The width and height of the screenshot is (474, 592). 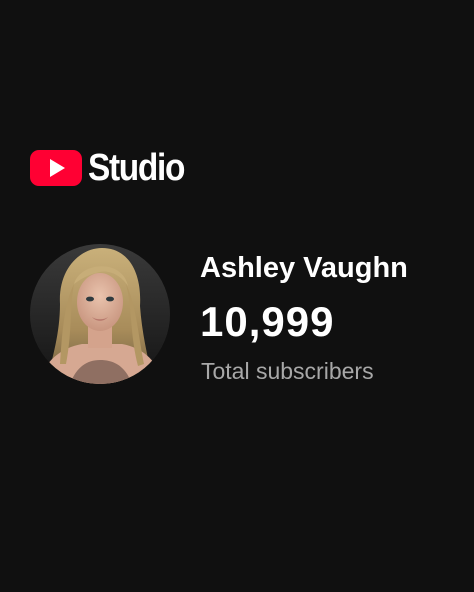 What do you see at coordinates (267, 321) in the screenshot?
I see `subscriber-count: 10,999` at bounding box center [267, 321].